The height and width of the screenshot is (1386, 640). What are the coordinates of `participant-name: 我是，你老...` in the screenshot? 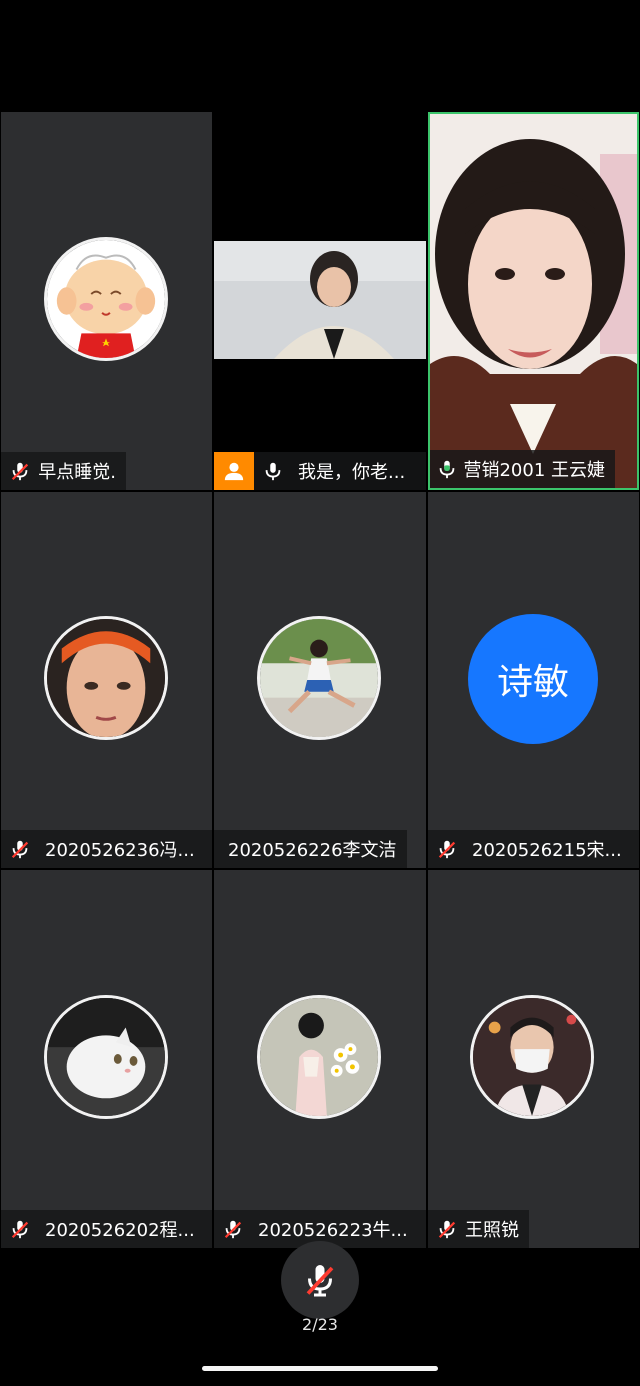 It's located at (352, 472).